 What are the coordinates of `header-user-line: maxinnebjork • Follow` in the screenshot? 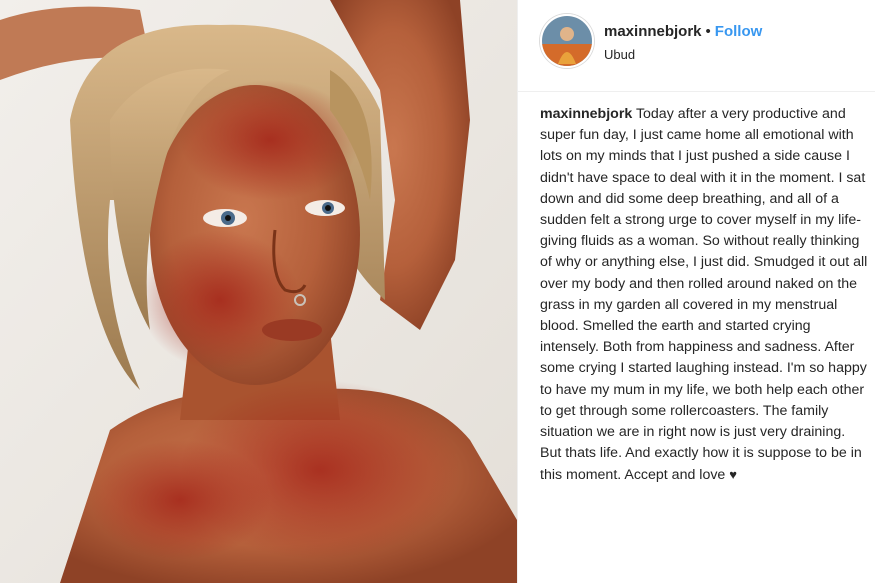 It's located at (683, 31).